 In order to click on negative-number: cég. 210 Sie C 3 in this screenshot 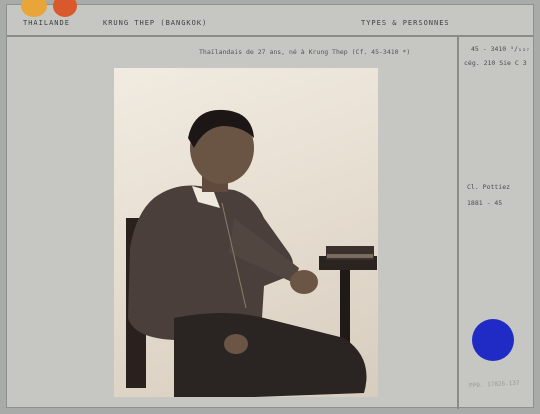, I will do `click(495, 63)`.